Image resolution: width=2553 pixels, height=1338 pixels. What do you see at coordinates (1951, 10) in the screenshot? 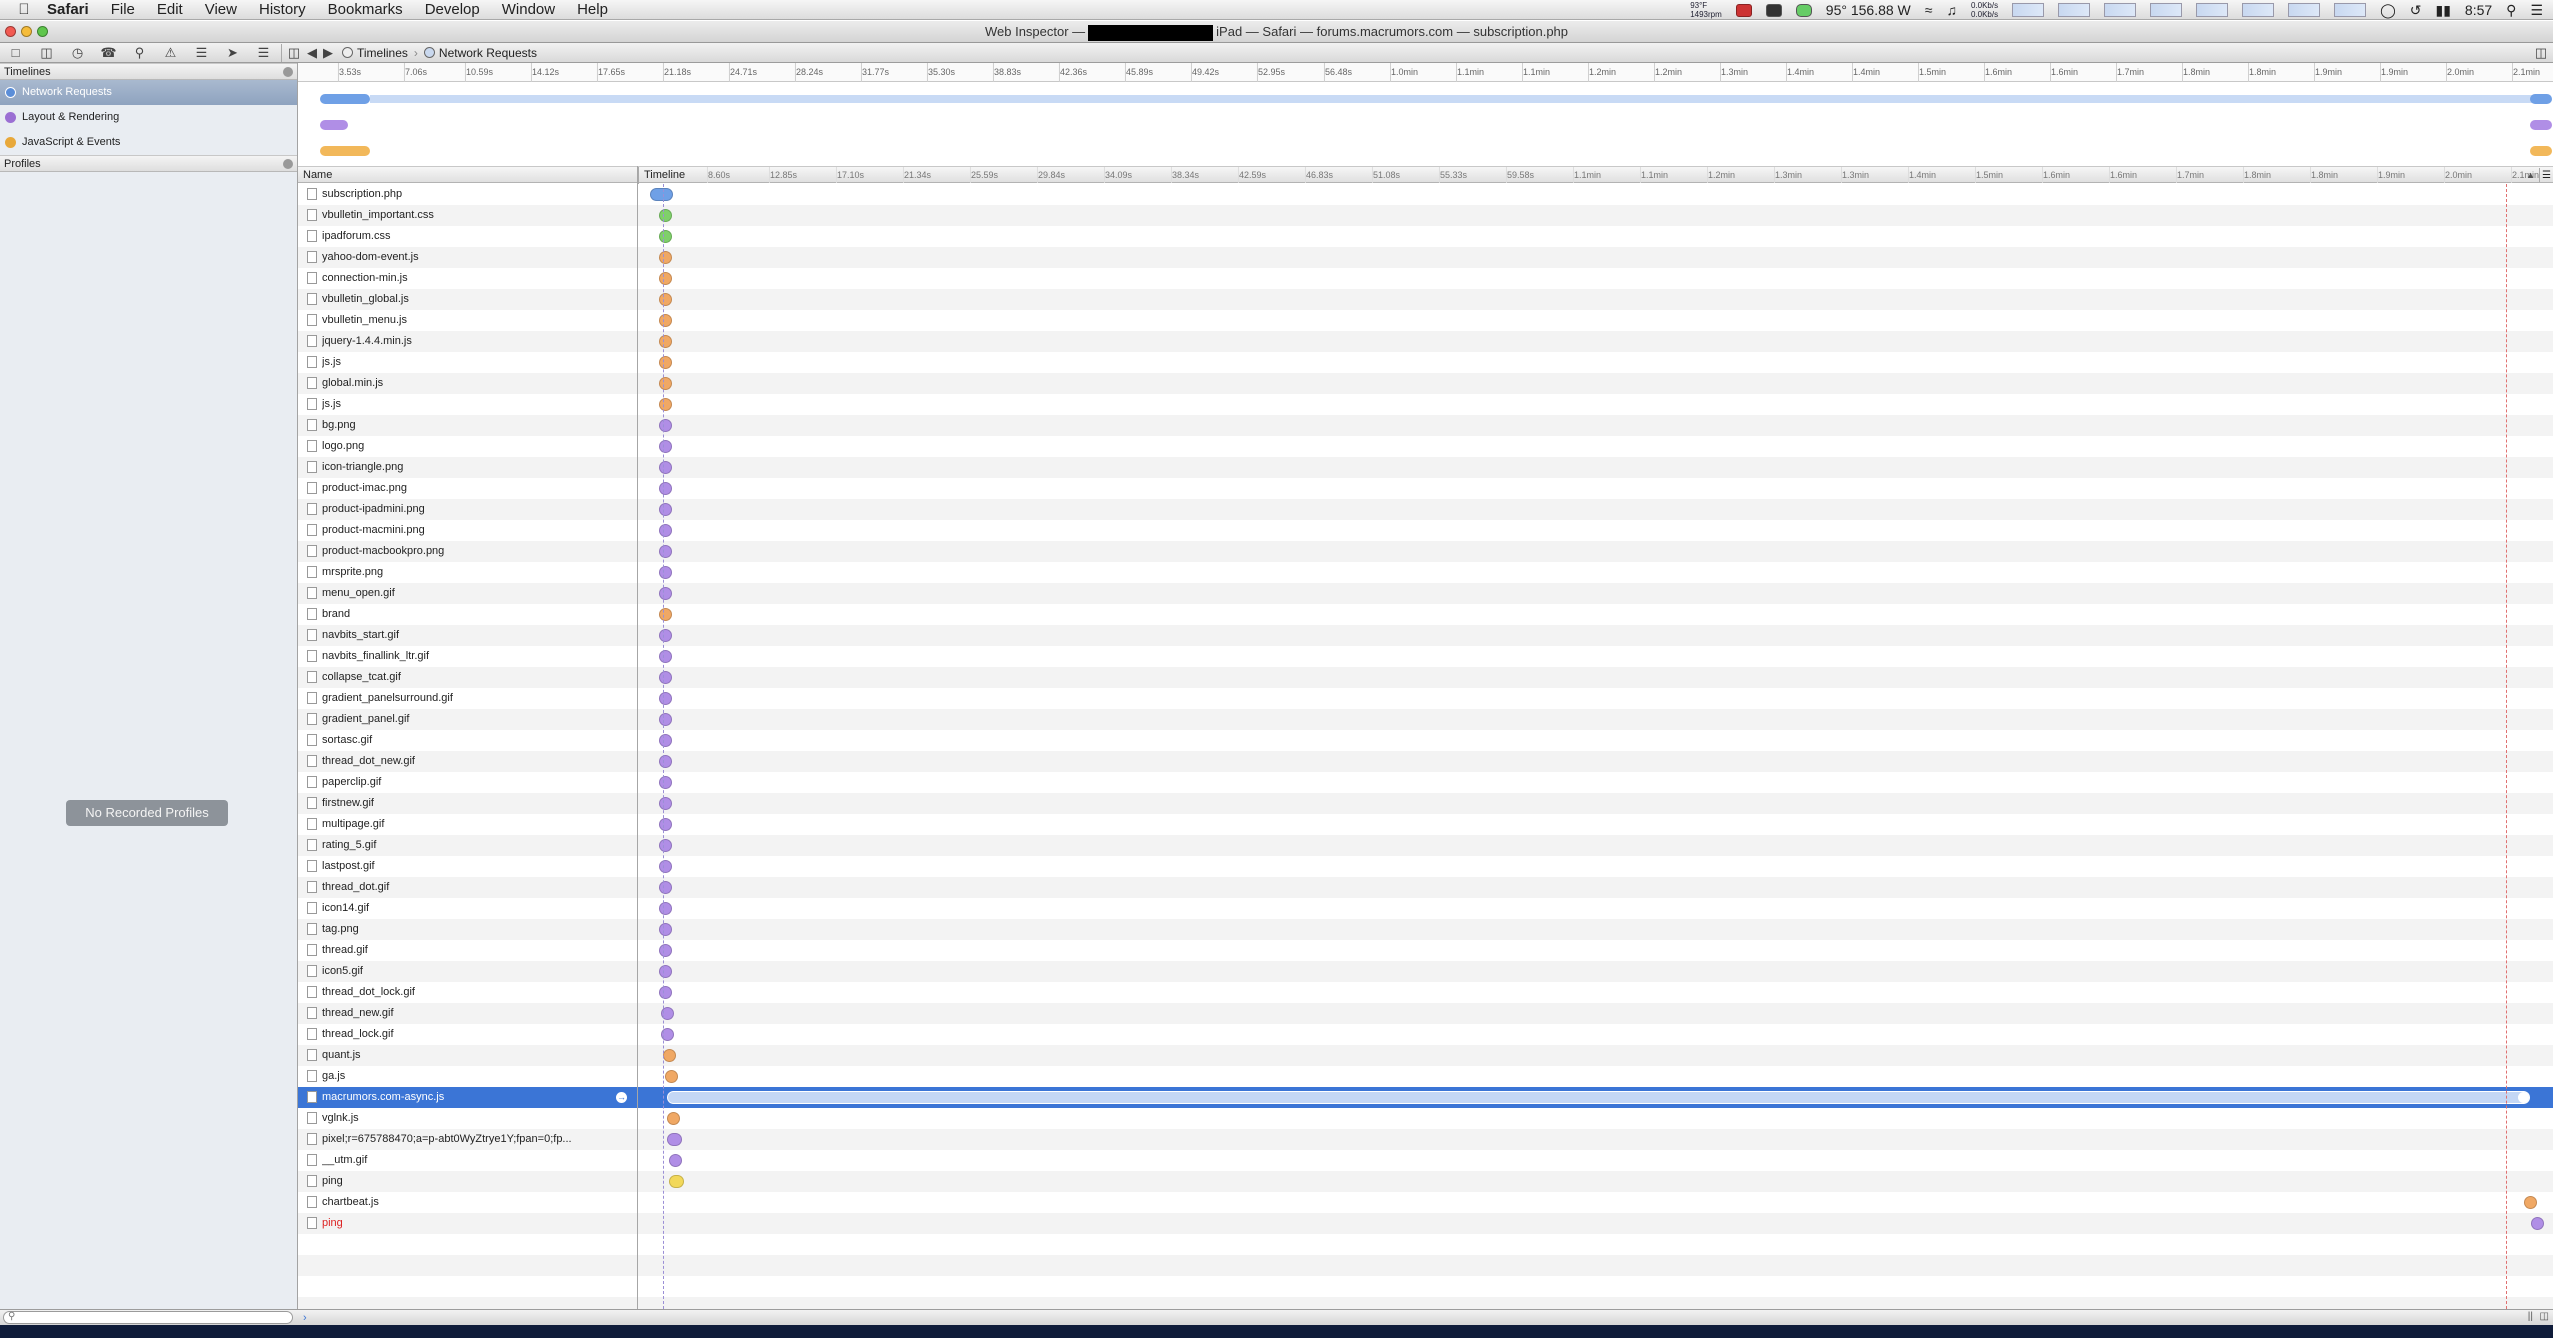
I see `volume-icon: ♫` at bounding box center [1951, 10].